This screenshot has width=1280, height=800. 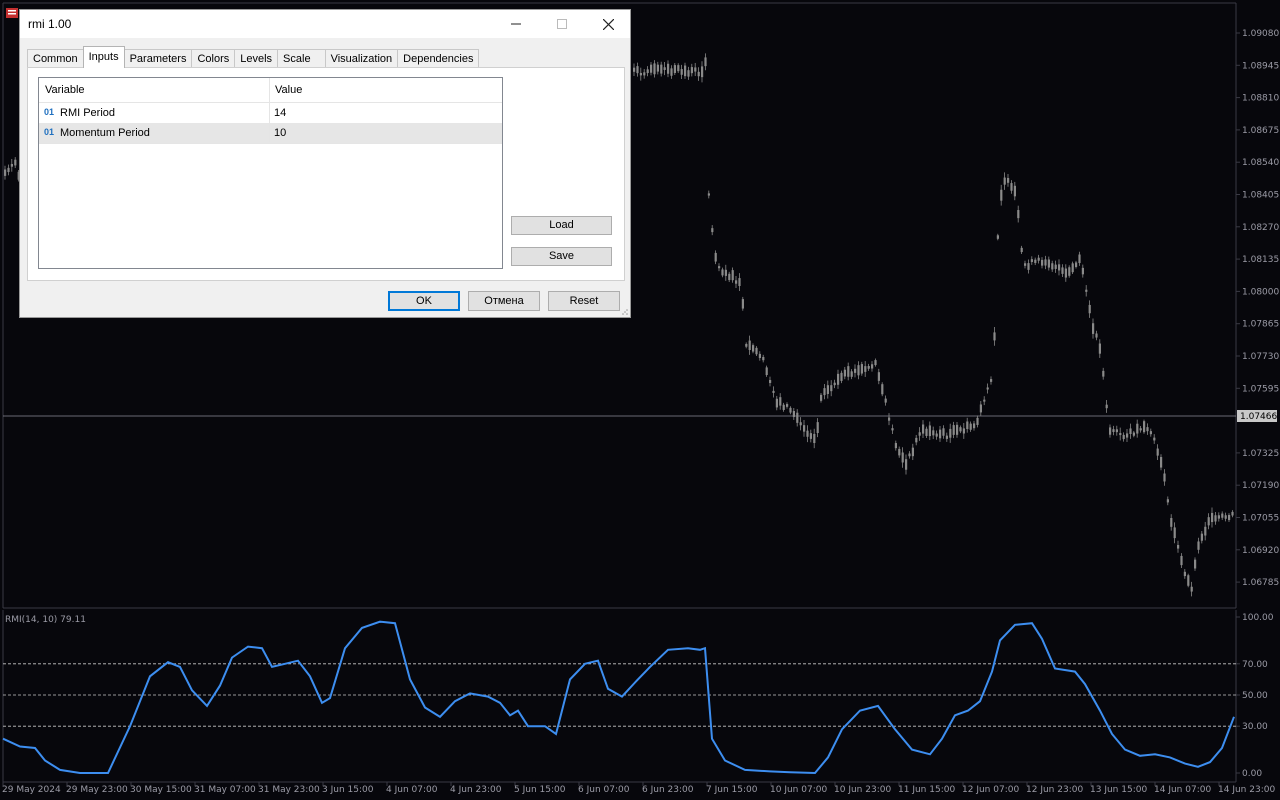 I want to click on price-tick-label: 1.08945, so click(x=1260, y=66).